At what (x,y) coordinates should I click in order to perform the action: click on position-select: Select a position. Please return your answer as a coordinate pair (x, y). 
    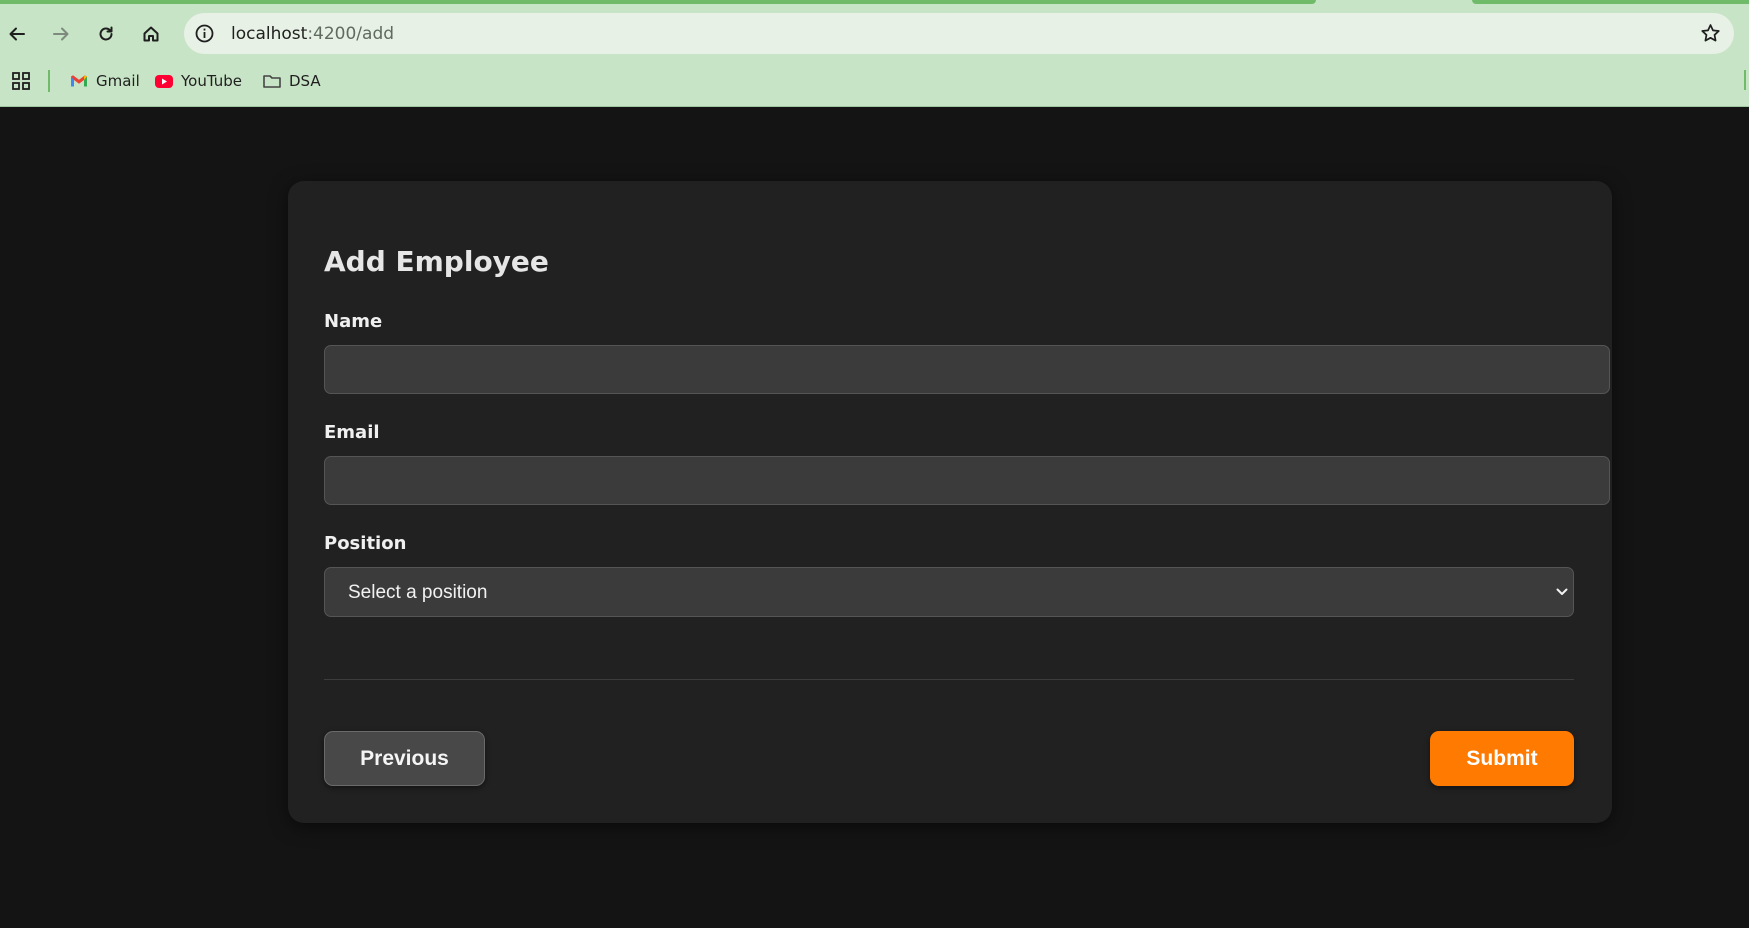
    Looking at the image, I should click on (949, 592).